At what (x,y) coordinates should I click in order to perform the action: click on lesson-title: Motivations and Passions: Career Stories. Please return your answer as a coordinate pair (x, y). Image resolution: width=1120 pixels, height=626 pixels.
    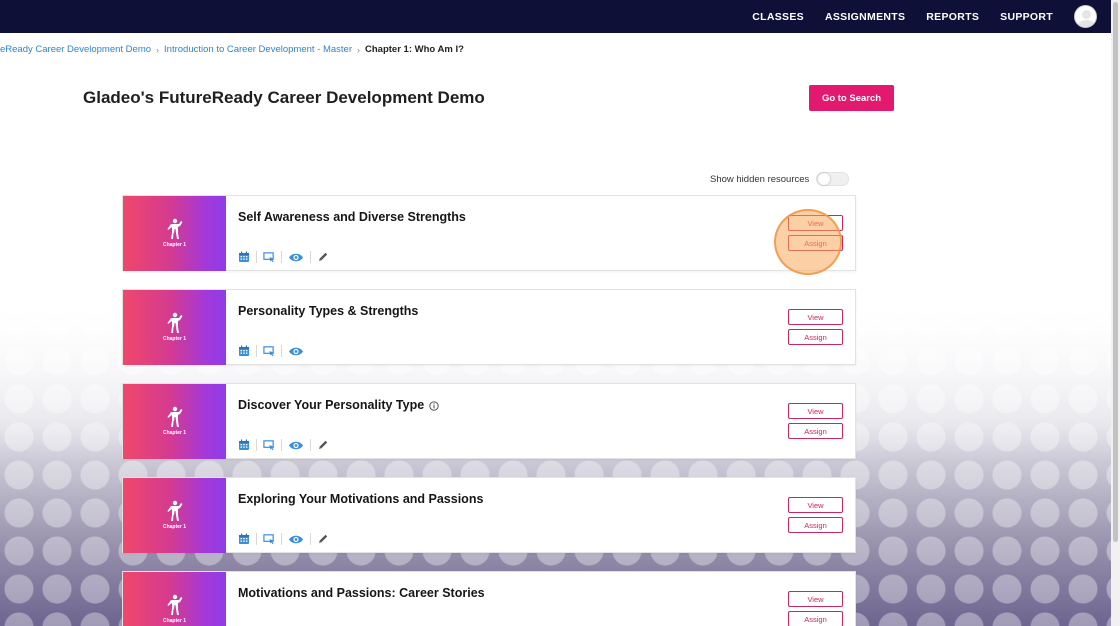
    Looking at the image, I should click on (361, 593).